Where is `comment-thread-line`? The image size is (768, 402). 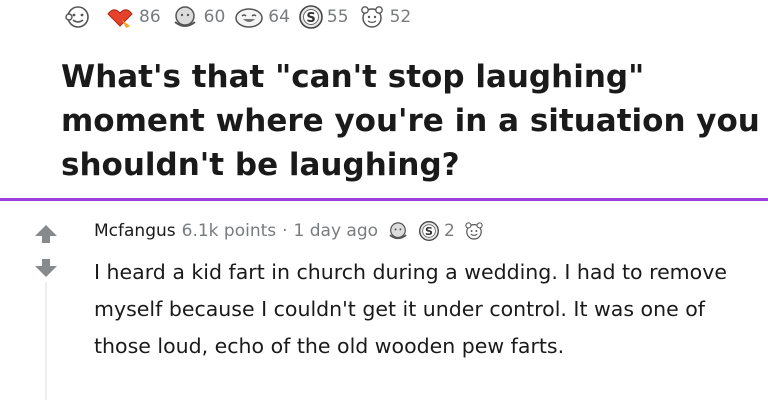
comment-thread-line is located at coordinates (46, 341).